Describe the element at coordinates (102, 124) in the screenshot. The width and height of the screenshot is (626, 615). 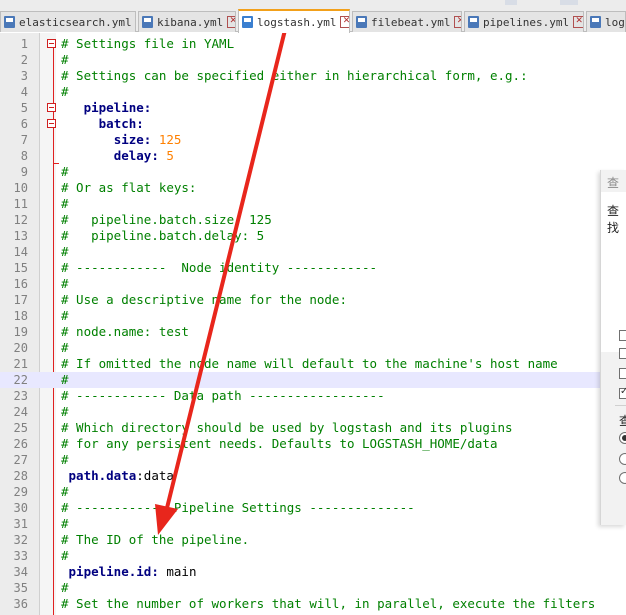
I see `code-text: batch:` at that location.